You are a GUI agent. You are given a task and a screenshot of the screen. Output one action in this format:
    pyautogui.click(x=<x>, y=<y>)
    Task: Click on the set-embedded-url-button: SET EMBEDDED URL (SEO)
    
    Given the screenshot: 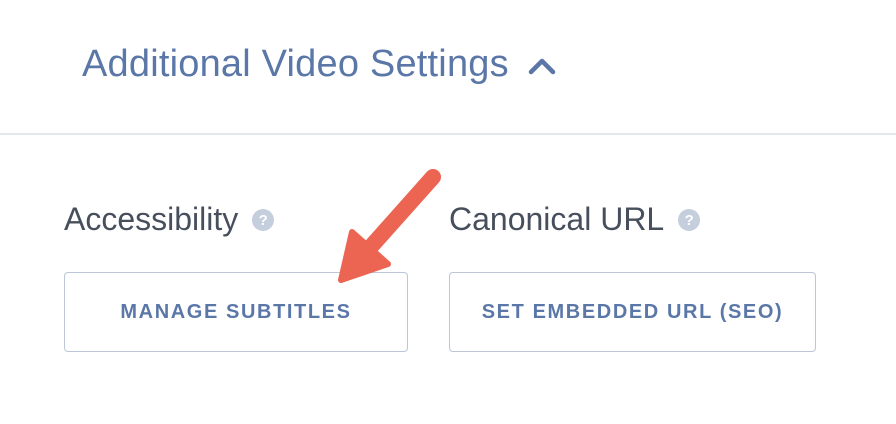 What is the action you would take?
    pyautogui.click(x=632, y=312)
    